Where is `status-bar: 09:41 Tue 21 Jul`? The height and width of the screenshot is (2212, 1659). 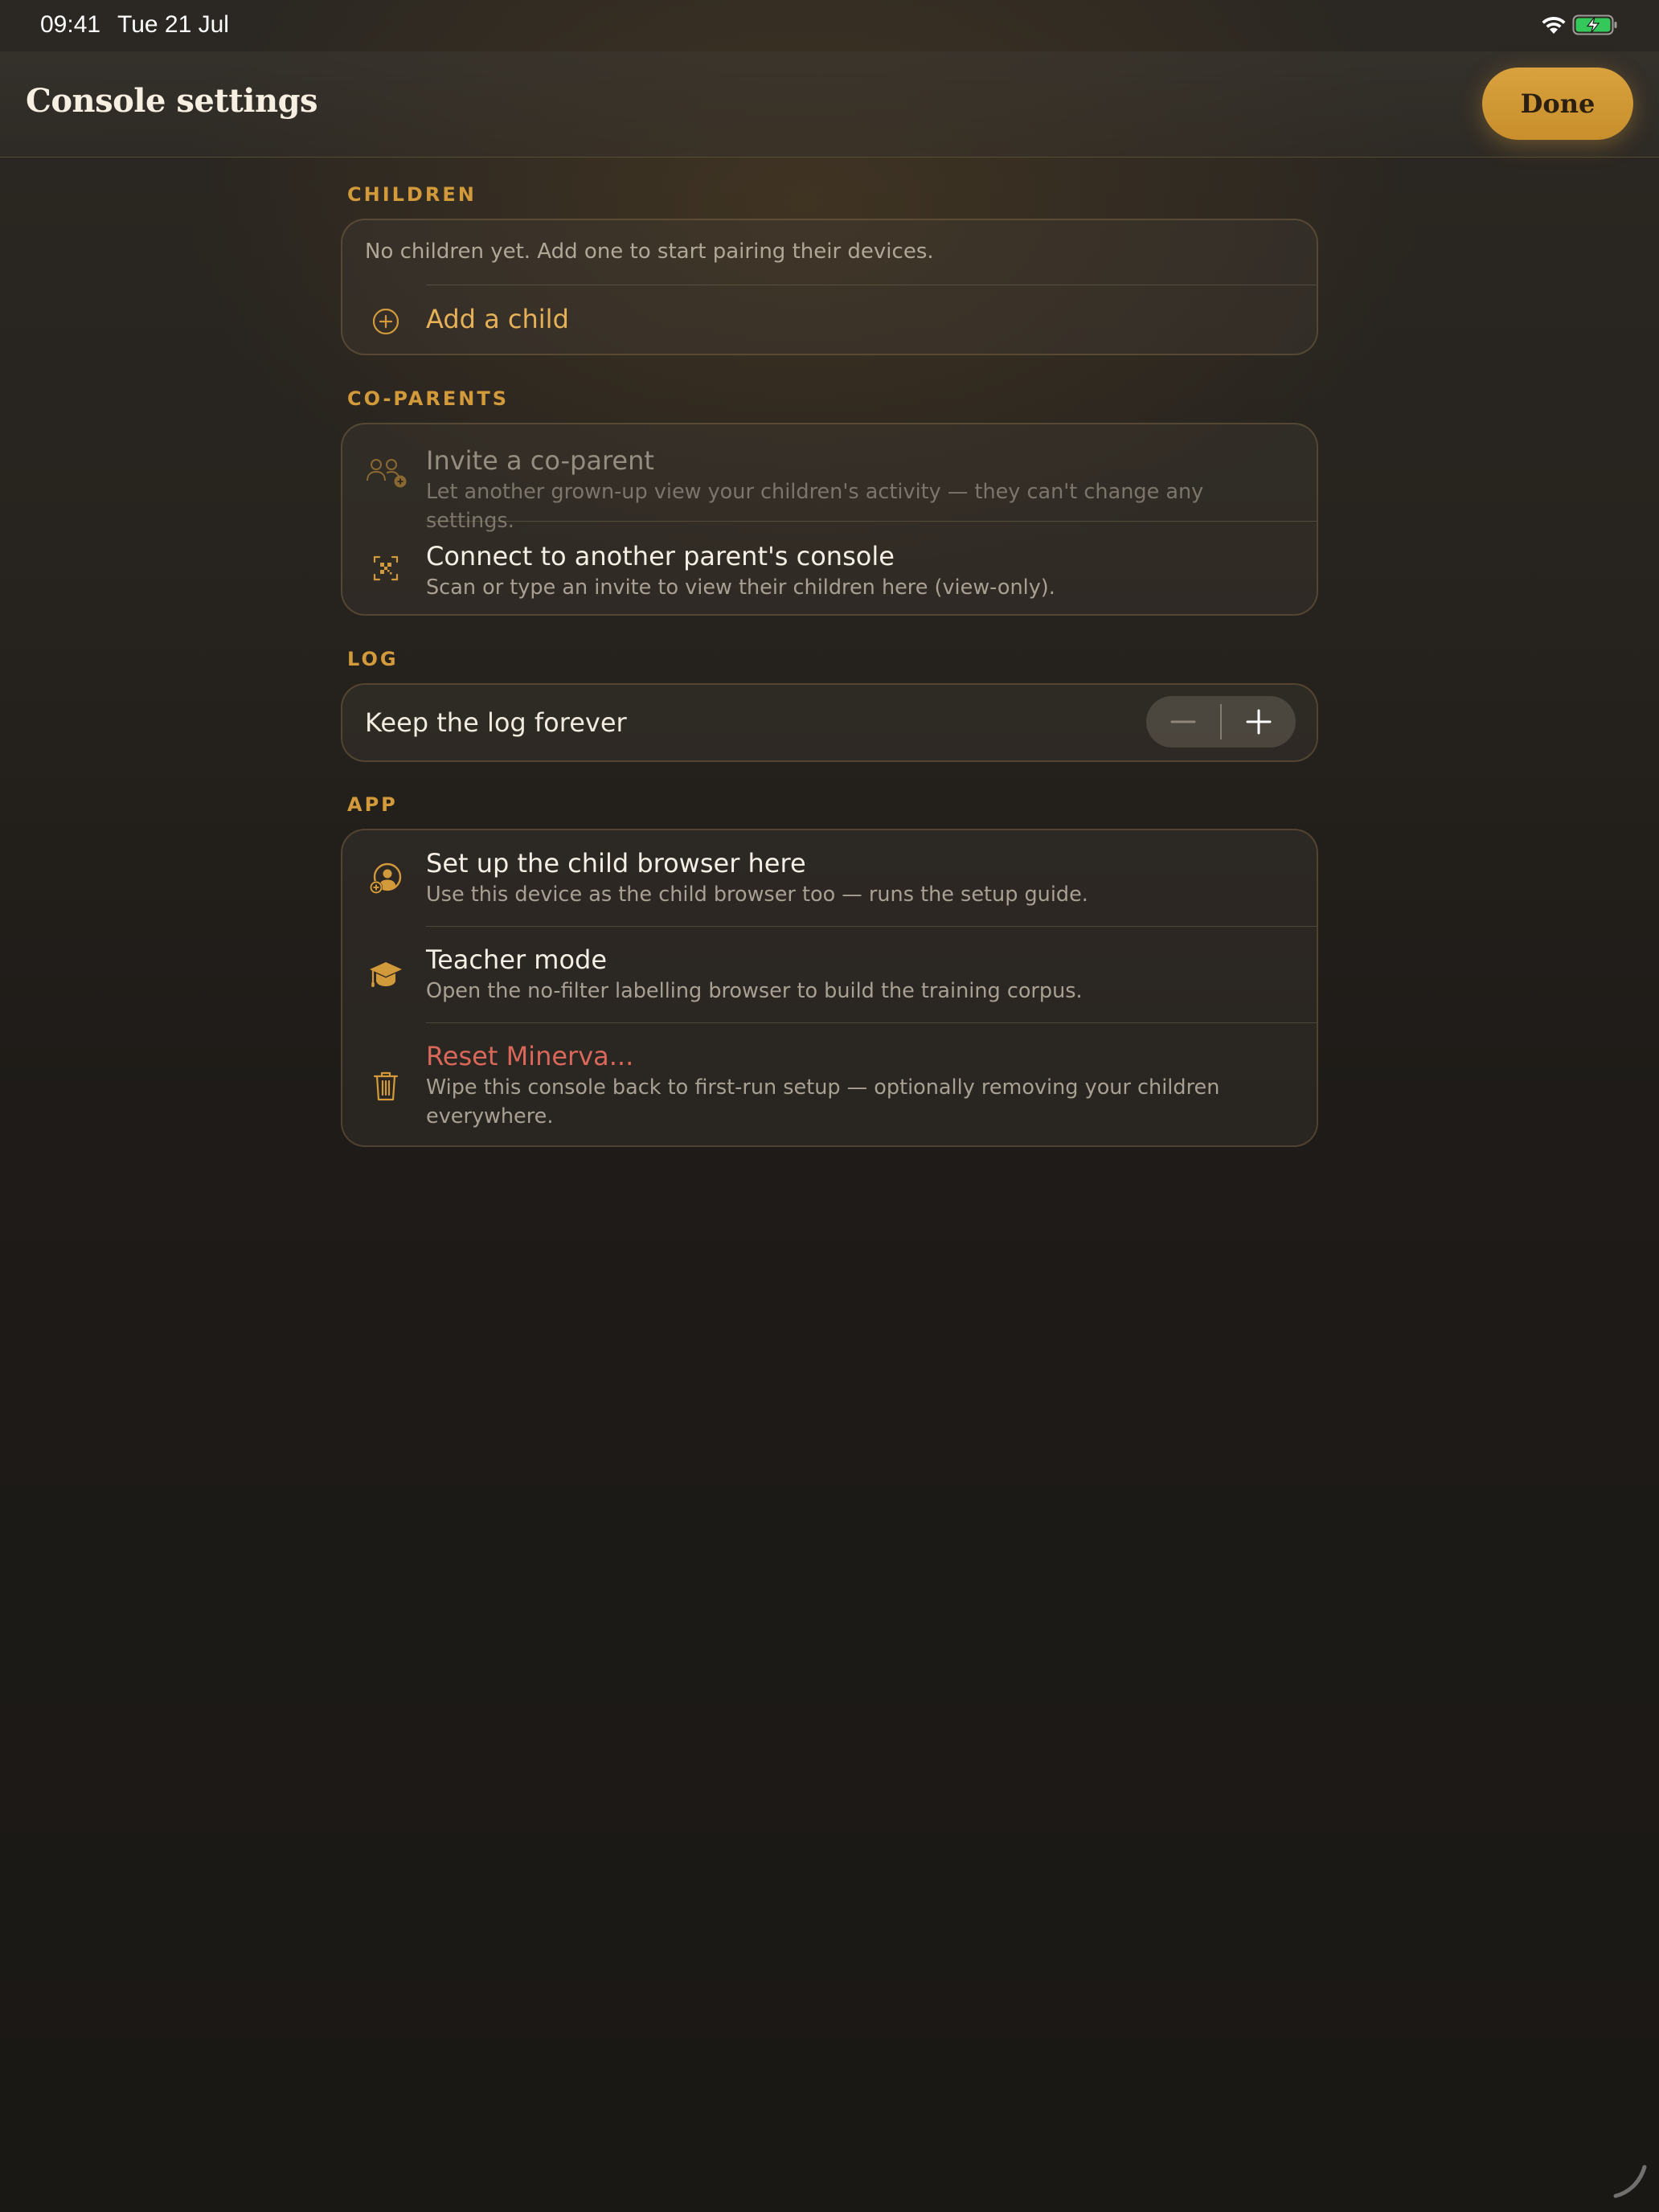
status-bar: 09:41 Tue 21 Jul is located at coordinates (829, 25).